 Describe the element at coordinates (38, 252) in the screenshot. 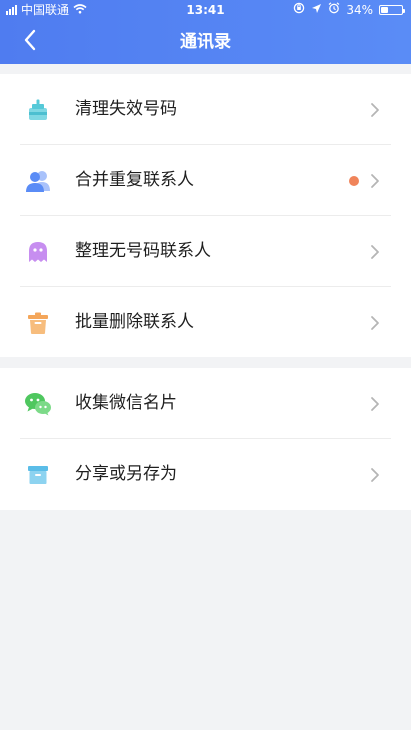

I see `ghost-icon` at that location.